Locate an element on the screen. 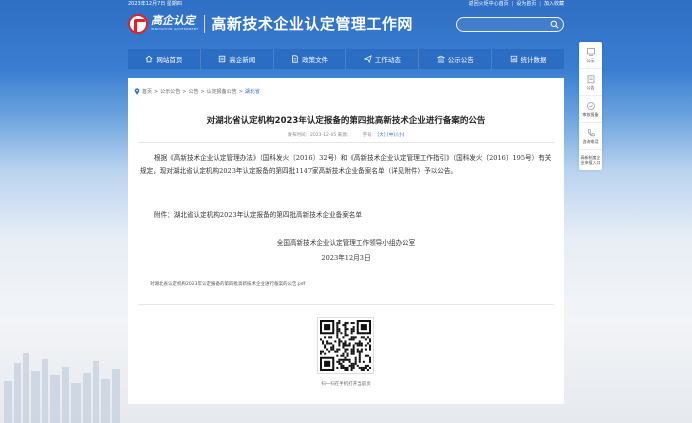 The width and height of the screenshot is (692, 423). skyline-decoration is located at coordinates (62, 388).